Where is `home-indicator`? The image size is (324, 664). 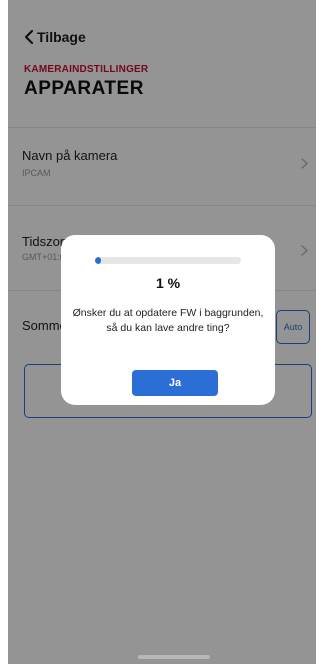
home-indicator is located at coordinates (174, 657).